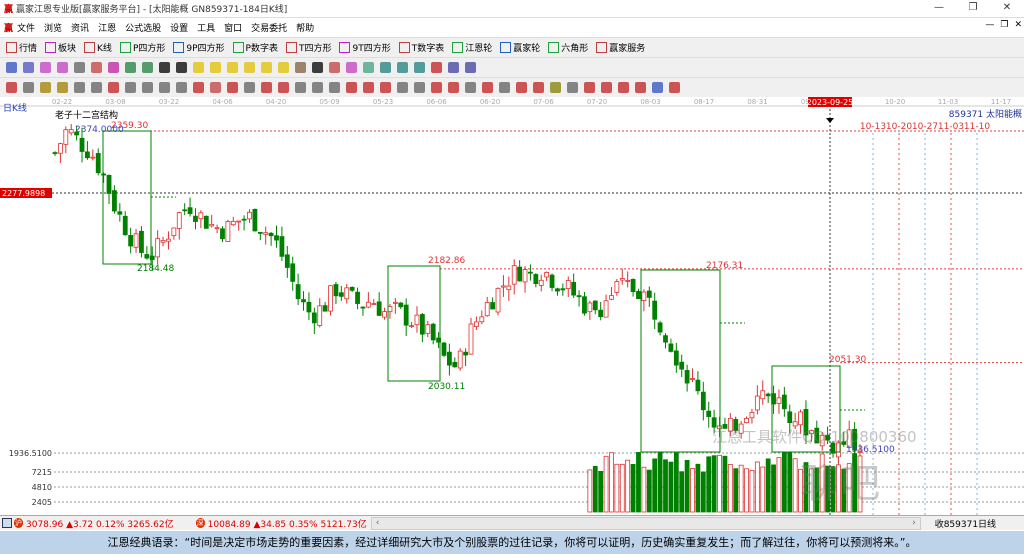 The height and width of the screenshot is (554, 1024). I want to click on mdi-close-button: ✕, so click(1018, 25).